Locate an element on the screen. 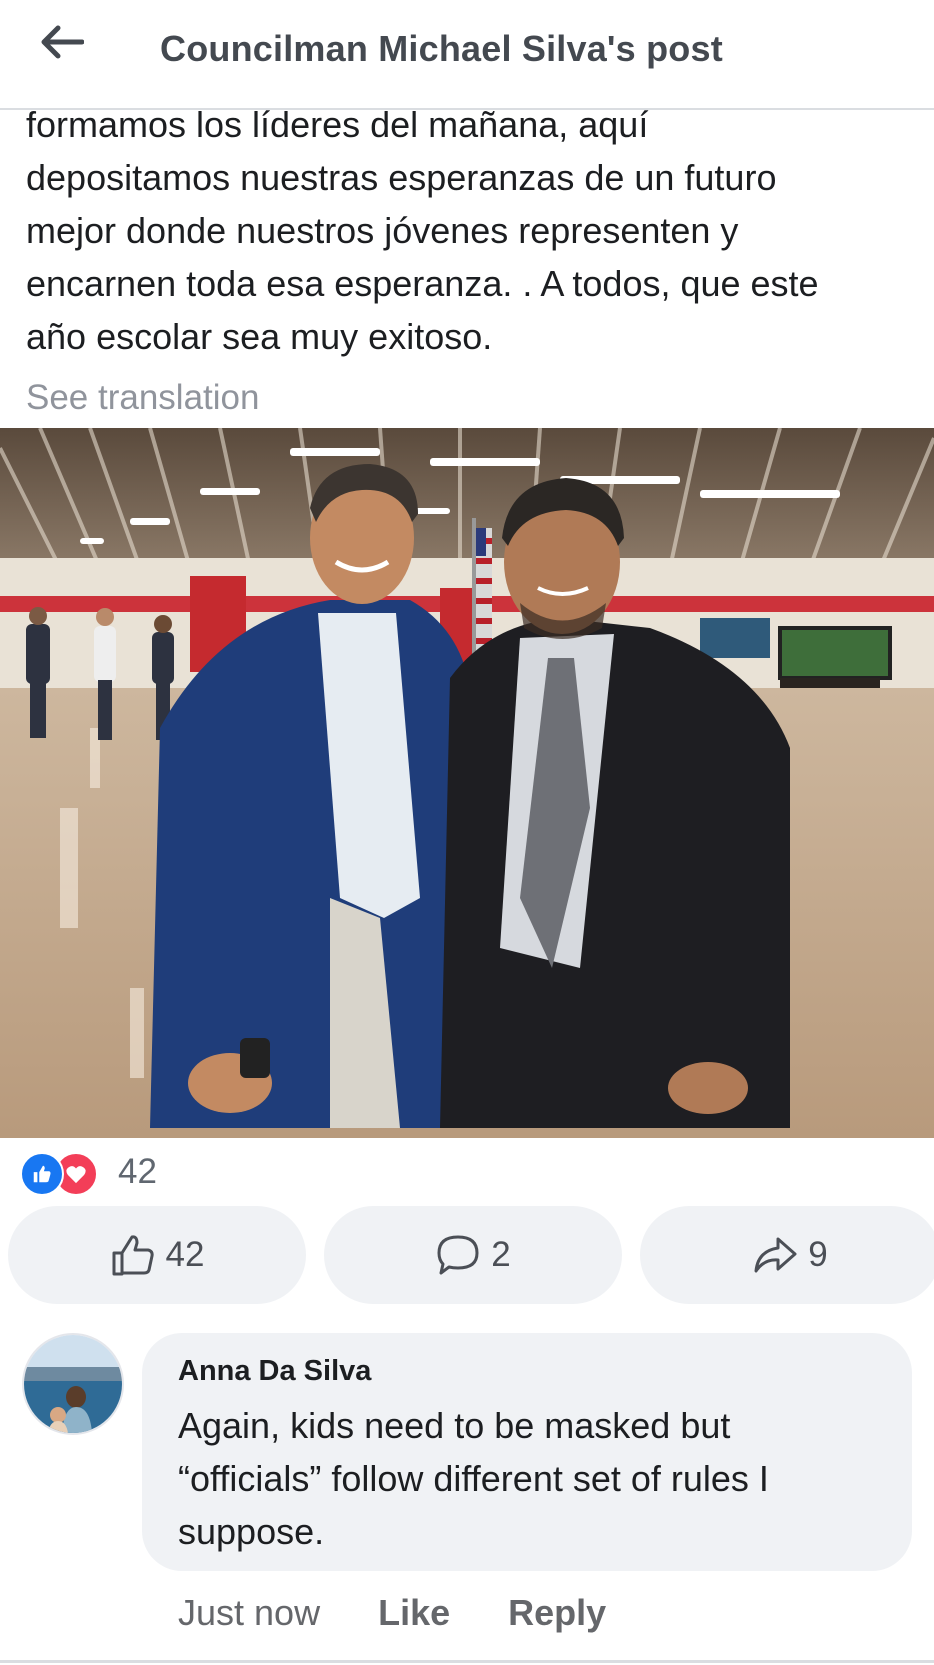  avatar is located at coordinates (73, 1384).